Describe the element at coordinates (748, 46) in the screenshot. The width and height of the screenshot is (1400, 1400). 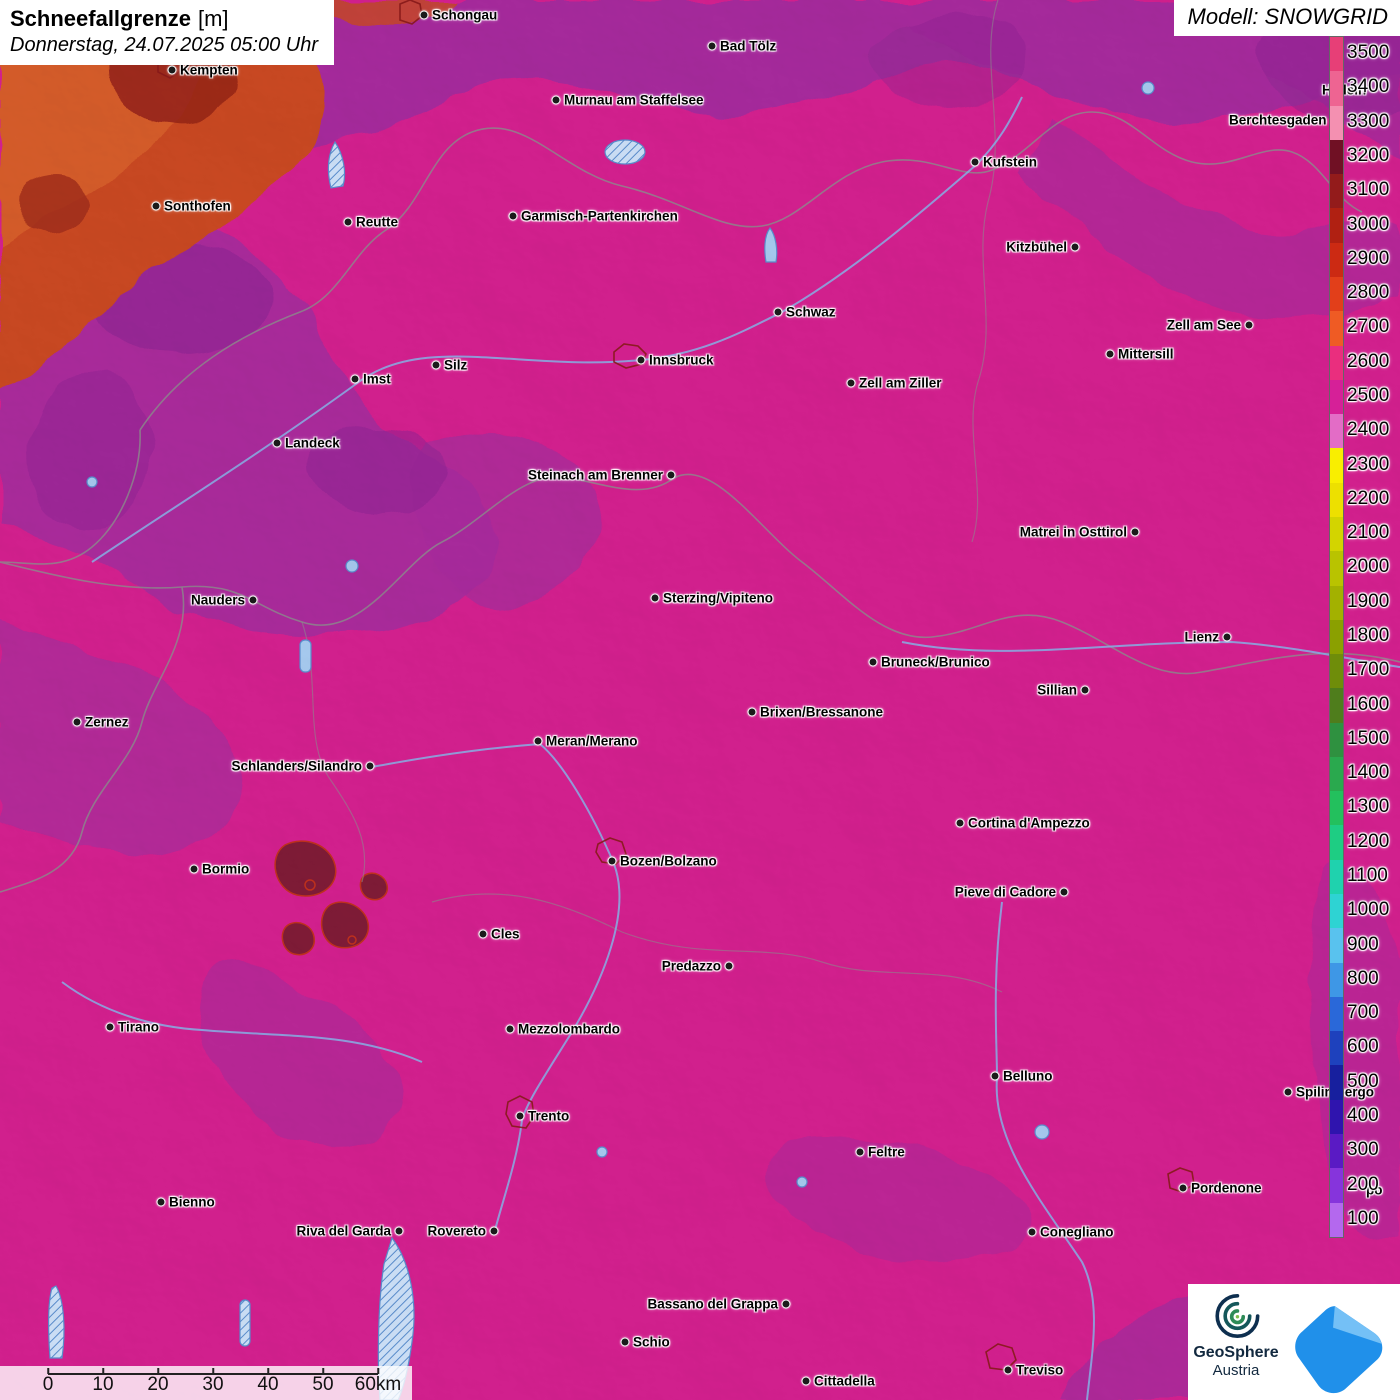
I see `city-label: Bad Tölz` at that location.